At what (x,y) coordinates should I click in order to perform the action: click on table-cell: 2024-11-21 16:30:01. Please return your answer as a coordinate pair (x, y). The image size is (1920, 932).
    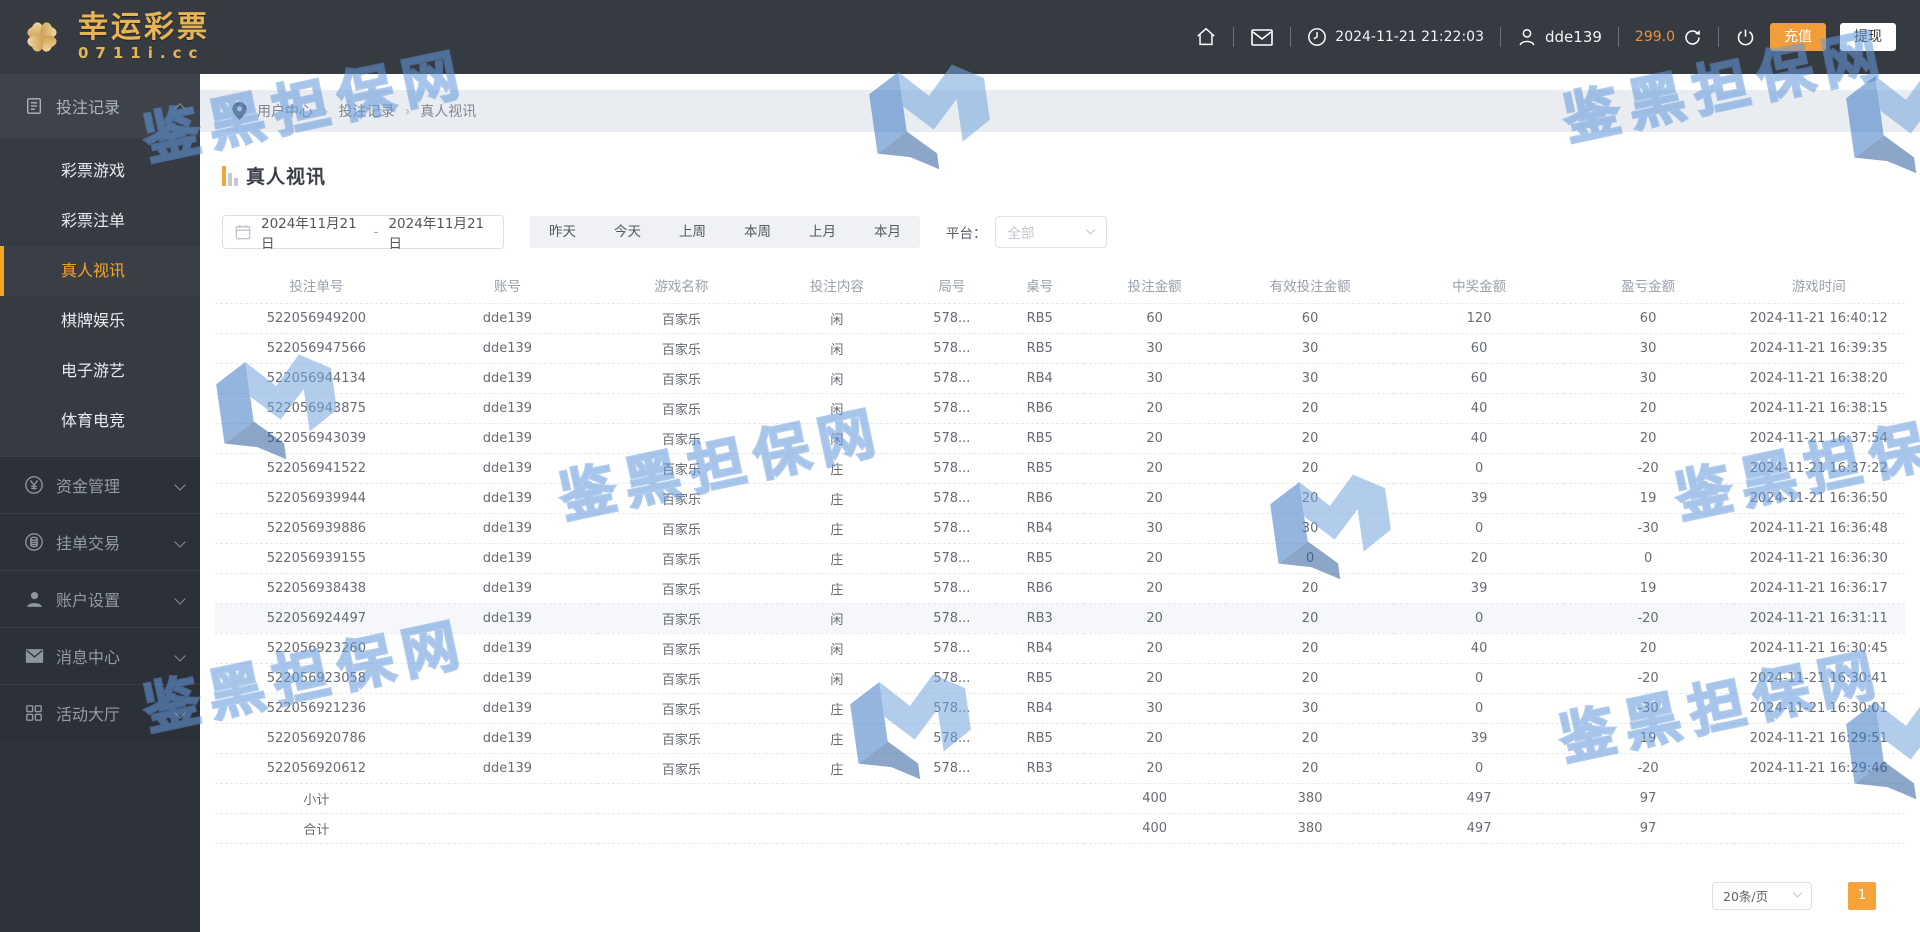
    Looking at the image, I should click on (1818, 708).